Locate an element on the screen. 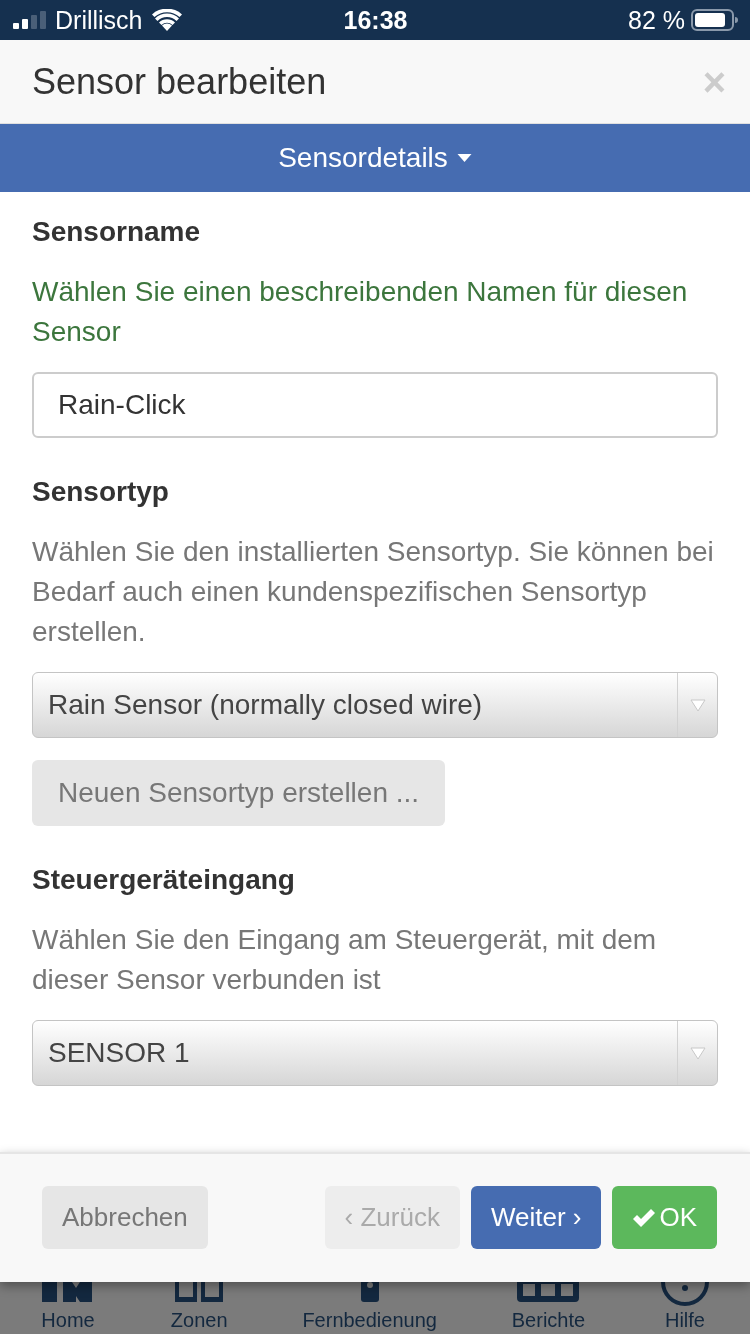  dialog-title: Sensor bearbeiten is located at coordinates (179, 81).